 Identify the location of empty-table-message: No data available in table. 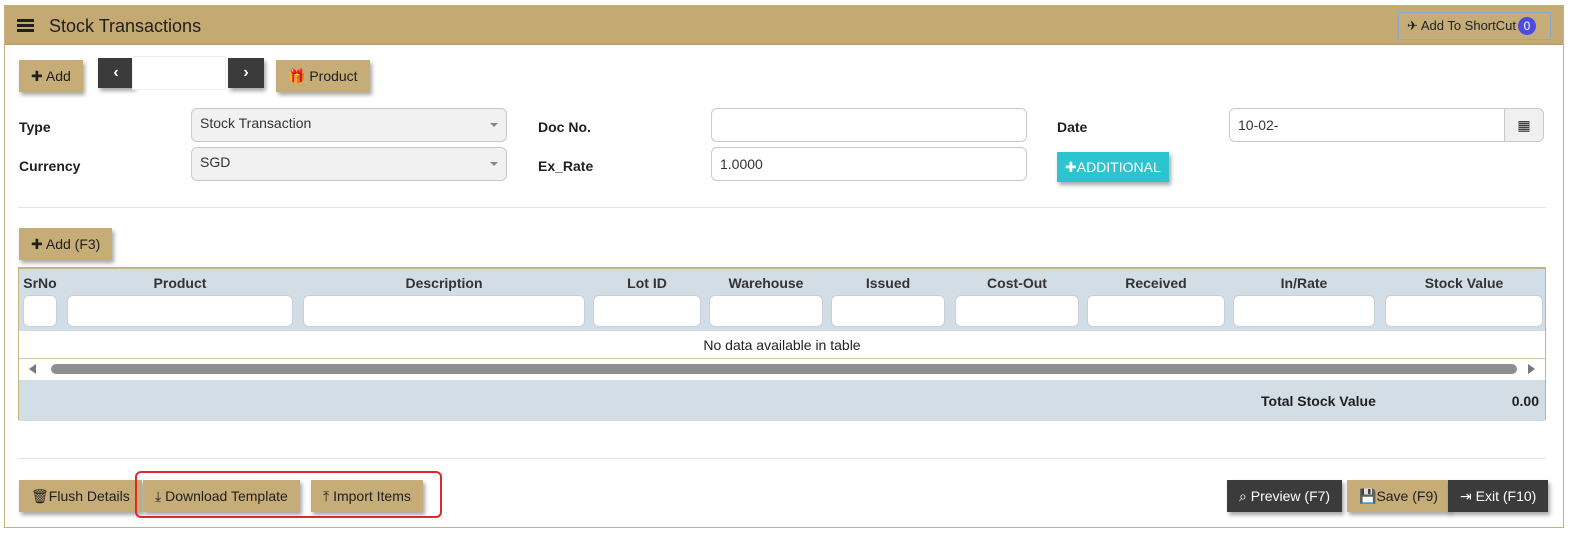
(782, 345).